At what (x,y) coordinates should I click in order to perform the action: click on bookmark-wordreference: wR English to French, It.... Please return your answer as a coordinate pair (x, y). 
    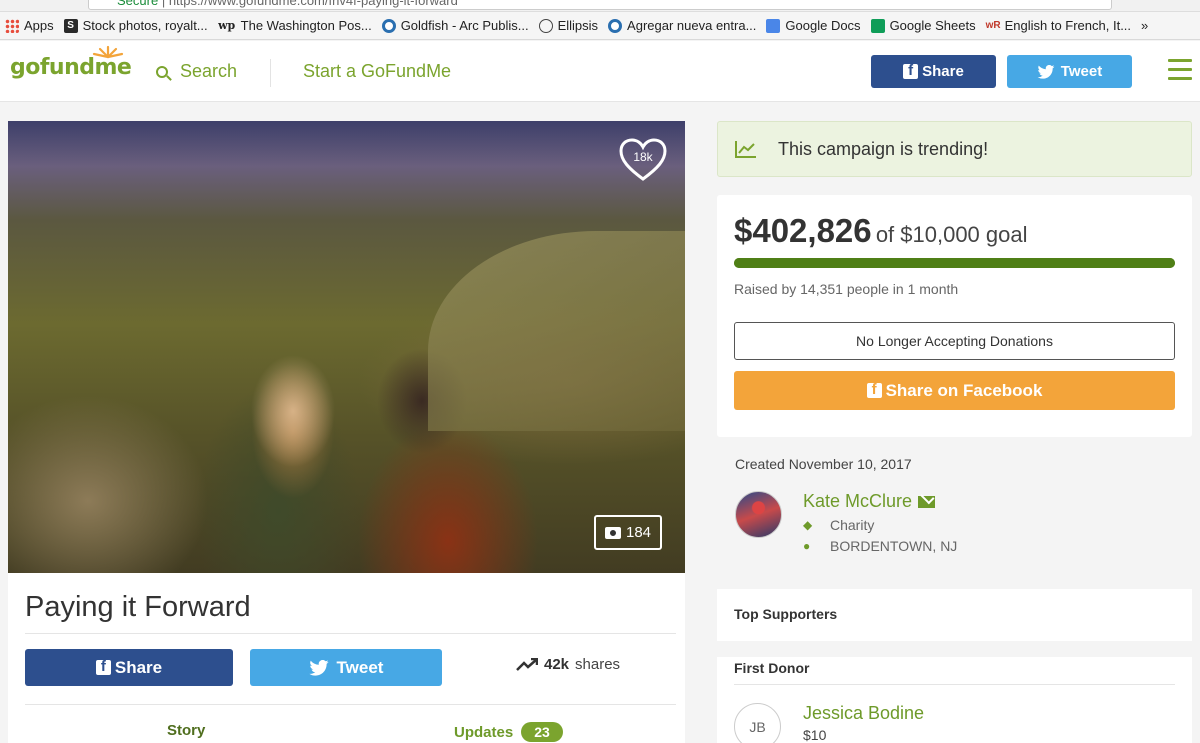
    Looking at the image, I should click on (1058, 25).